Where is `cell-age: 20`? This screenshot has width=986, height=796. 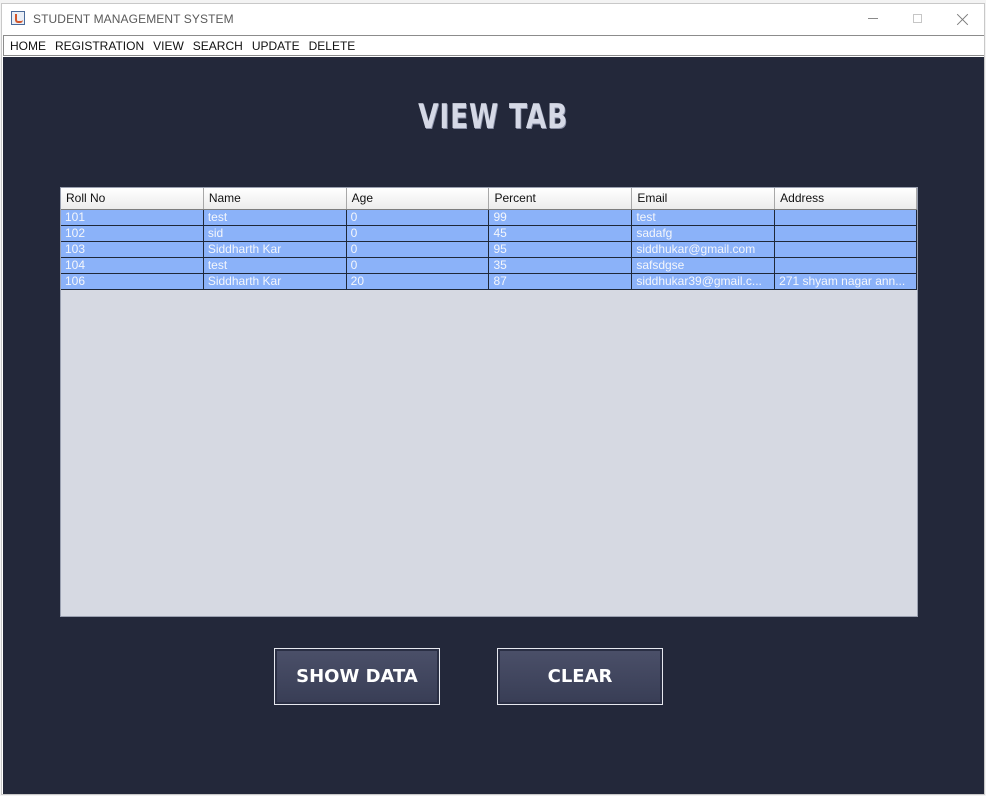
cell-age: 20 is located at coordinates (418, 282).